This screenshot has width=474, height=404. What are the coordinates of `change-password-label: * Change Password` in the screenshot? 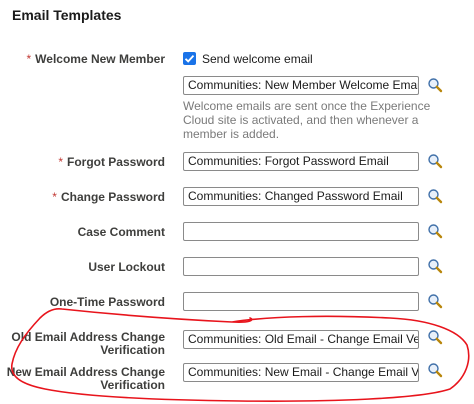 It's located at (108, 197).